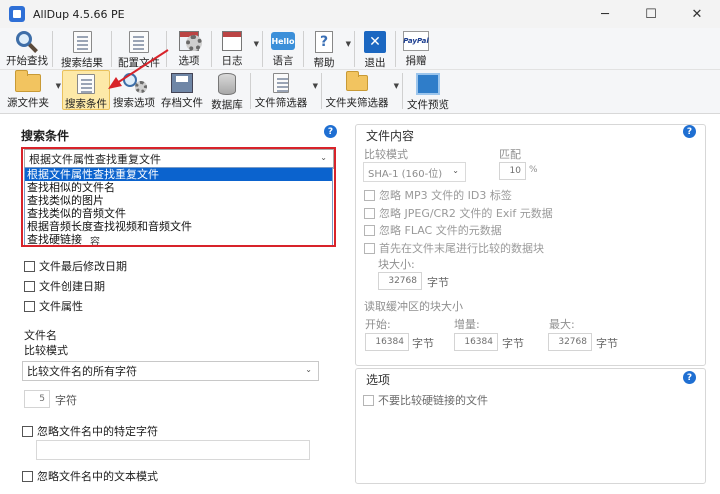 This screenshot has width=720, height=494. What do you see at coordinates (400, 281) in the screenshot?
I see `block-size-input: 32768` at bounding box center [400, 281].